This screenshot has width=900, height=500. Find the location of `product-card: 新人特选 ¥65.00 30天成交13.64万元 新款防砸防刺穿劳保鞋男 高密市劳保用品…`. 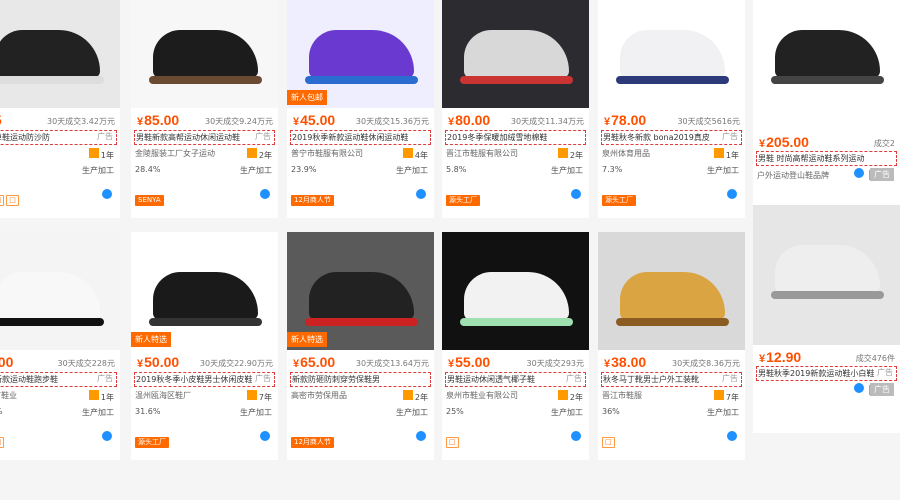

product-card: 新人特选 ¥65.00 30天成交13.64万元 新款防砸防刺穿劳保鞋男 高密市劳保用品… is located at coordinates (360, 346).